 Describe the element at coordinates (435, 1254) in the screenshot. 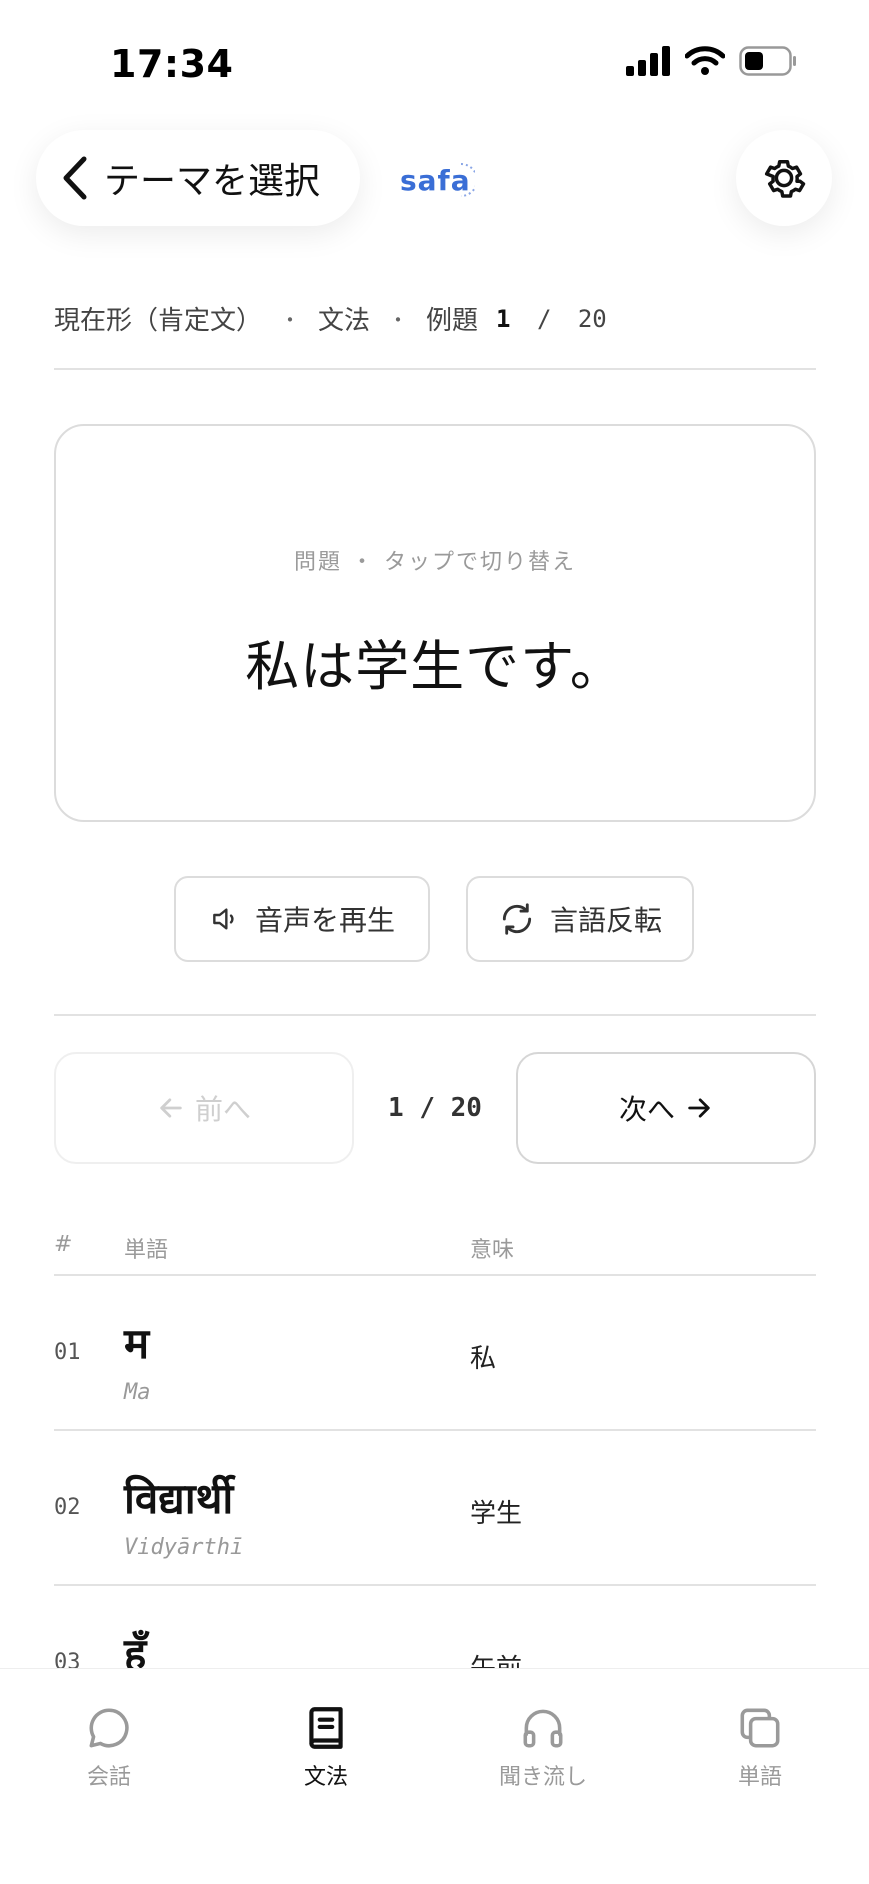

I see `table-header: # 単語 意味` at that location.